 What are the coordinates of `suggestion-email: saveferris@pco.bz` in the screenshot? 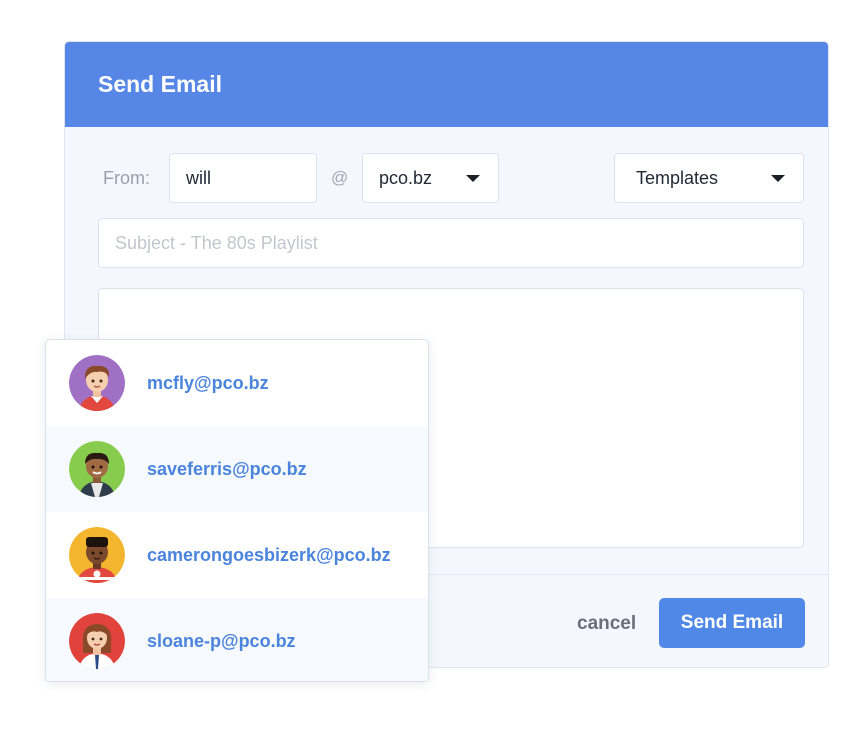 It's located at (227, 469).